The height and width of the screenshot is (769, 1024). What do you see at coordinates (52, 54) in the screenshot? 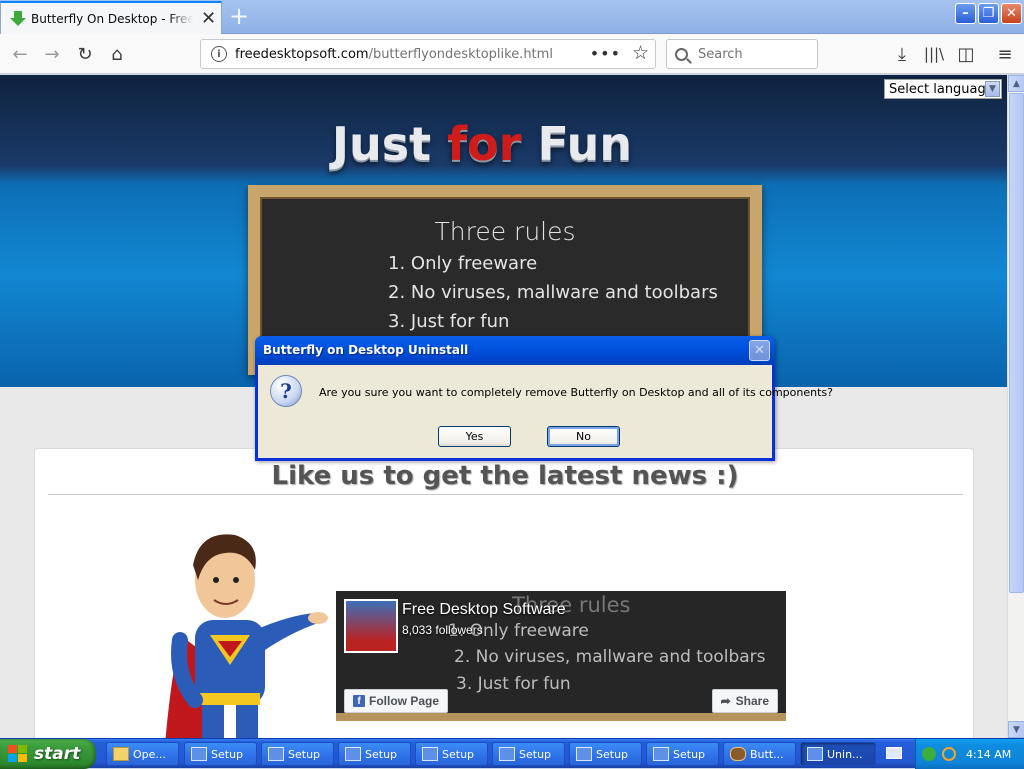
I see `forward-icon: →` at bounding box center [52, 54].